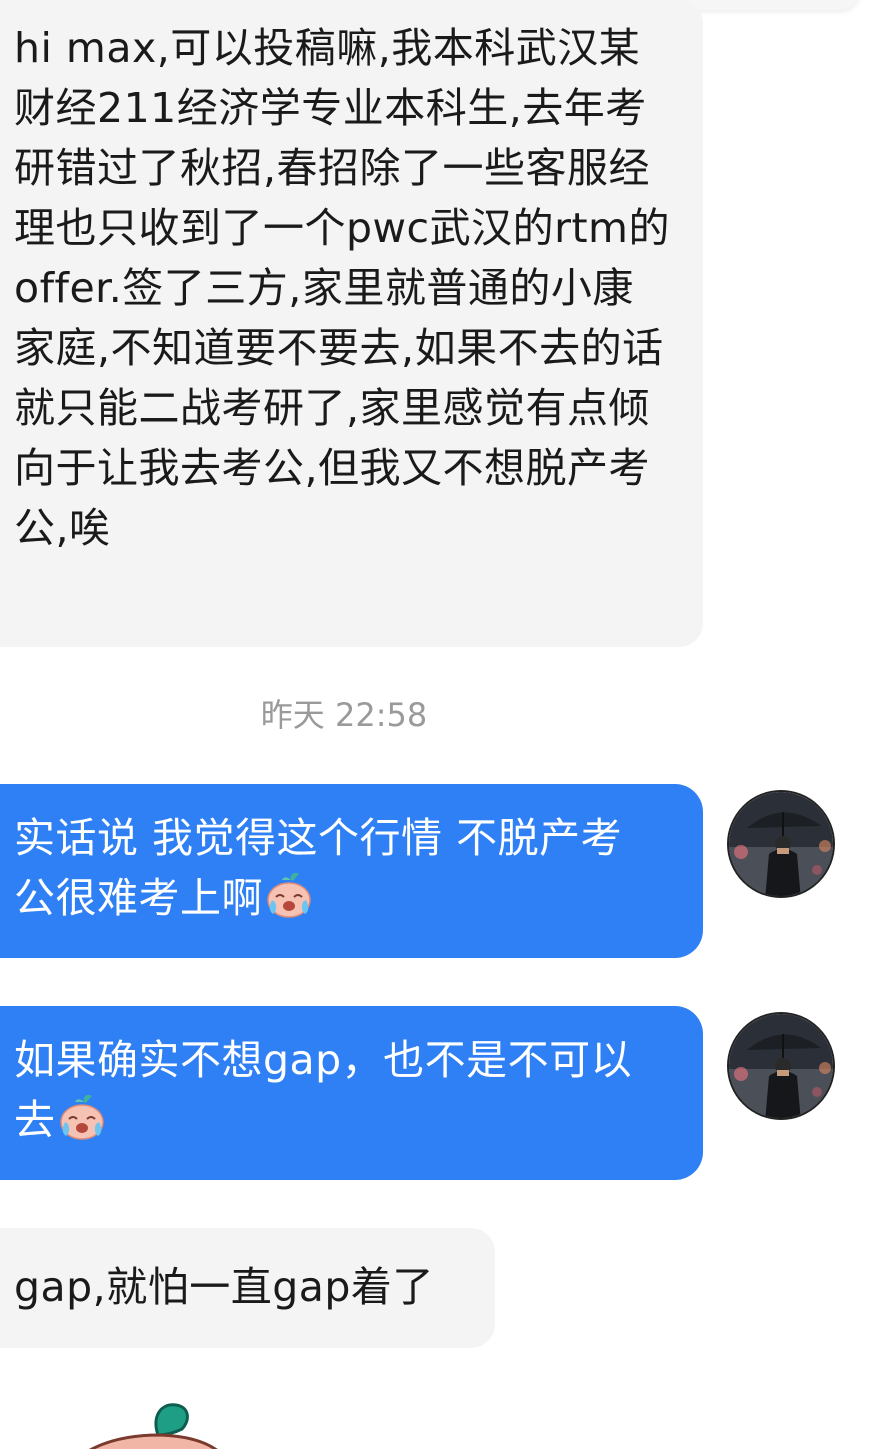  I want to click on crying-radish-sticker-icon, so click(140, 1422).